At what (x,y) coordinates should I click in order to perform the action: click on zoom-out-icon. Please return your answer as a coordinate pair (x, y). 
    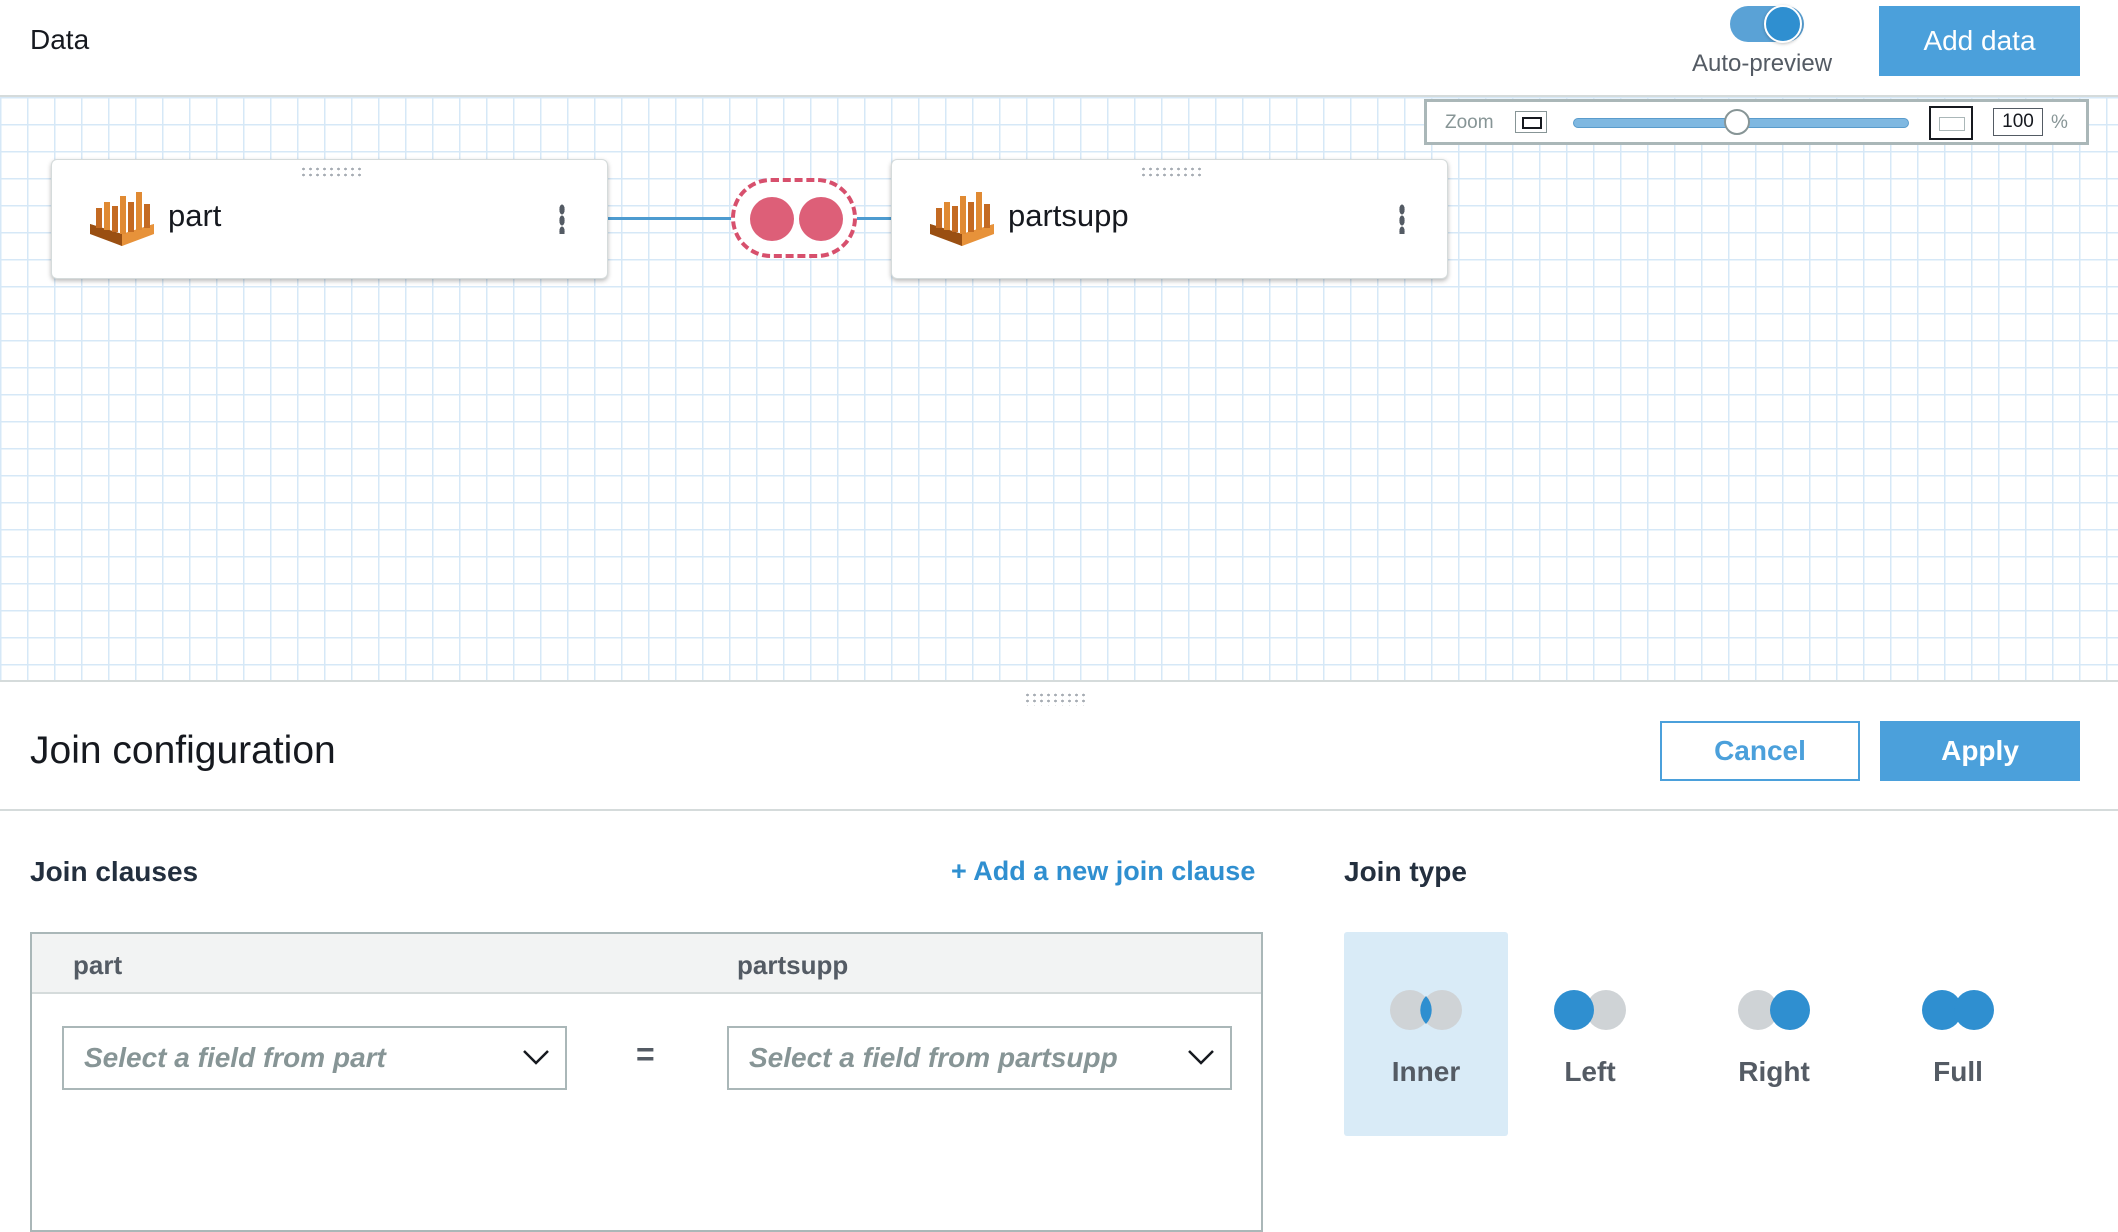
    Looking at the image, I should click on (1531, 122).